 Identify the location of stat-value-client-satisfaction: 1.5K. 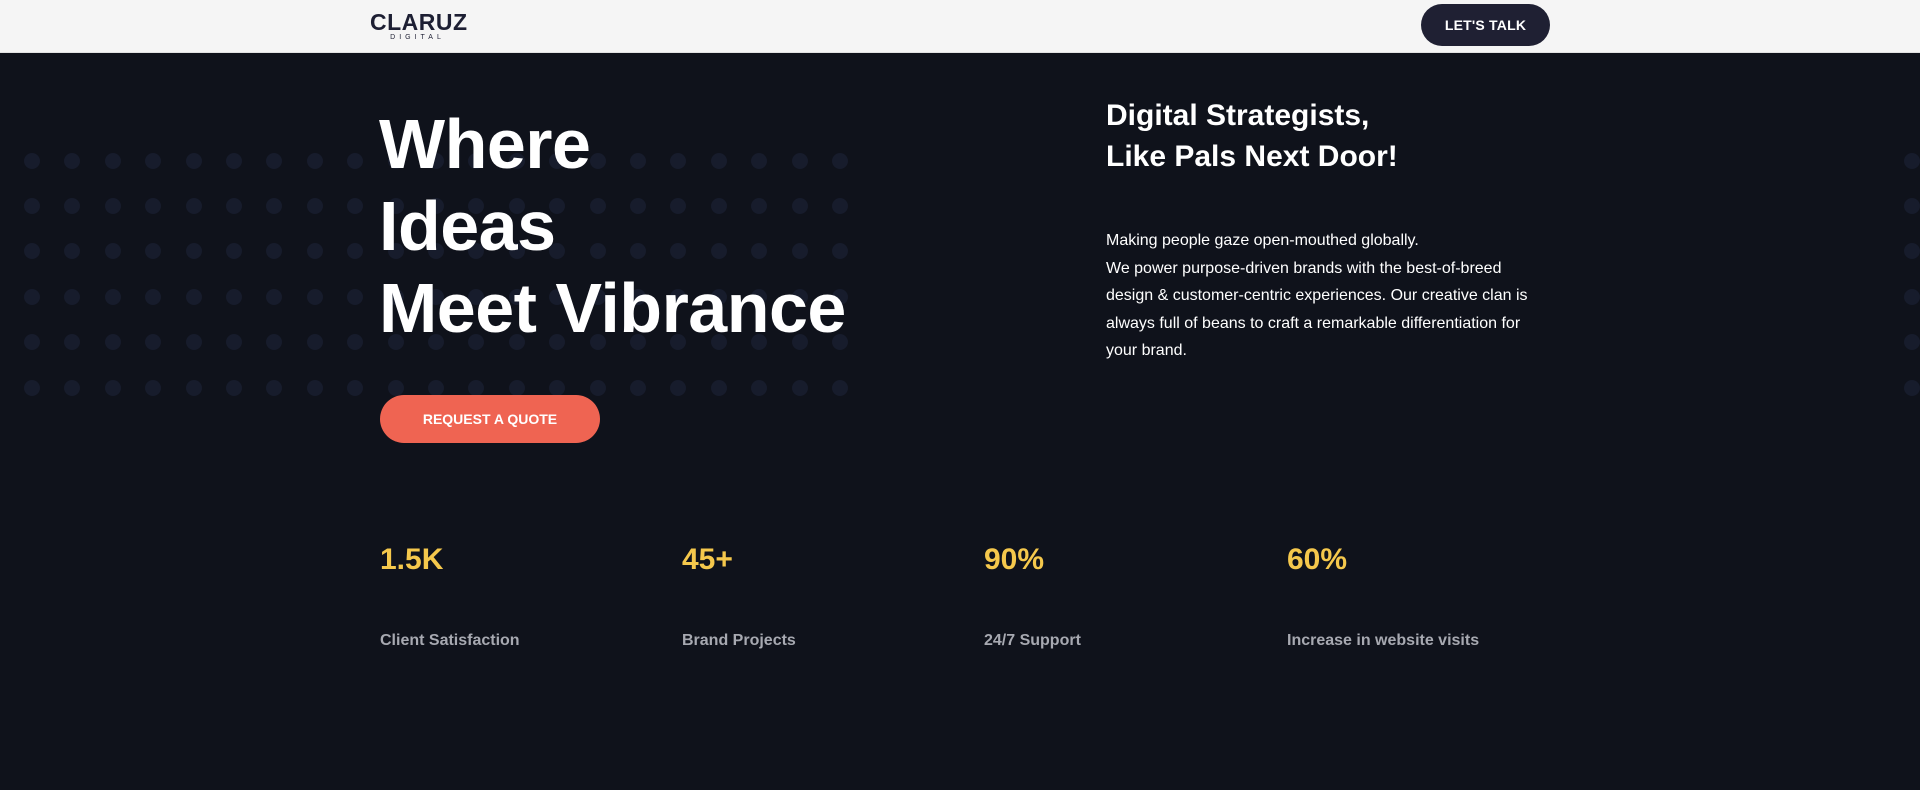
(412, 559).